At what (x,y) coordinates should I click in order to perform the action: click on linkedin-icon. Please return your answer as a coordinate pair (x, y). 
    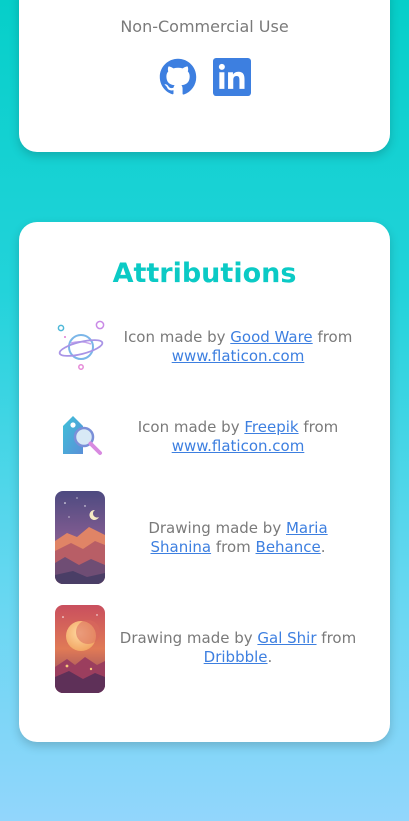
    Looking at the image, I should click on (231, 77).